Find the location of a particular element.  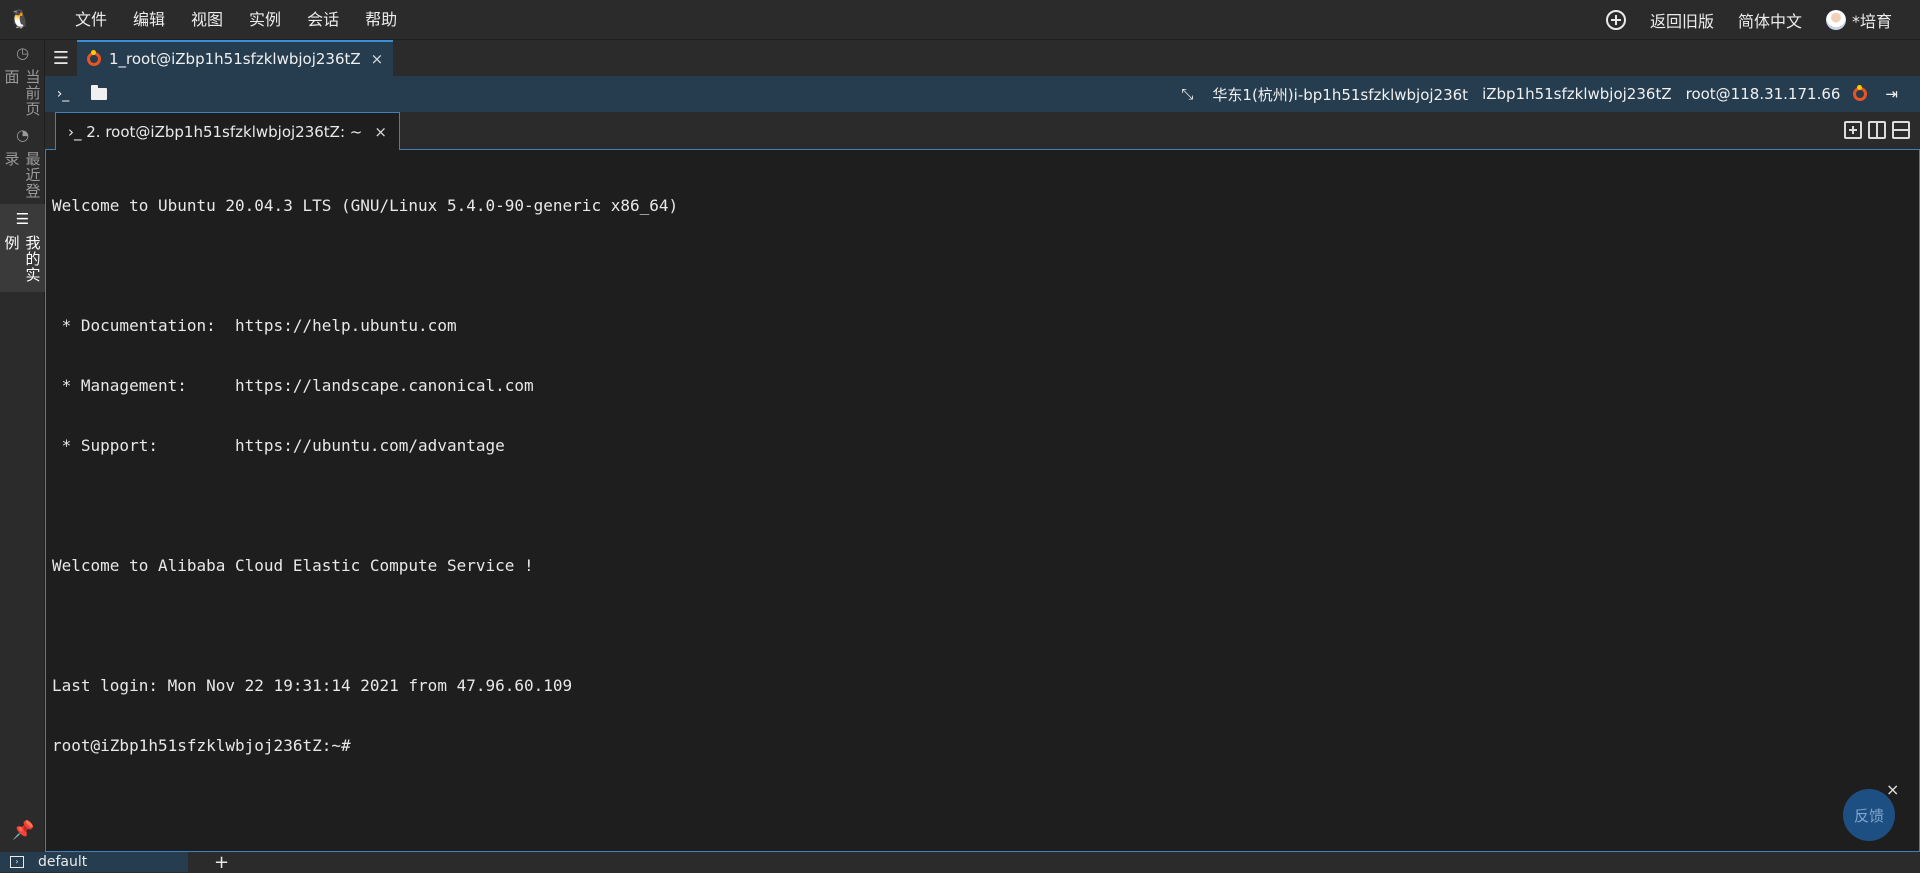

folder-icon is located at coordinates (99, 92).